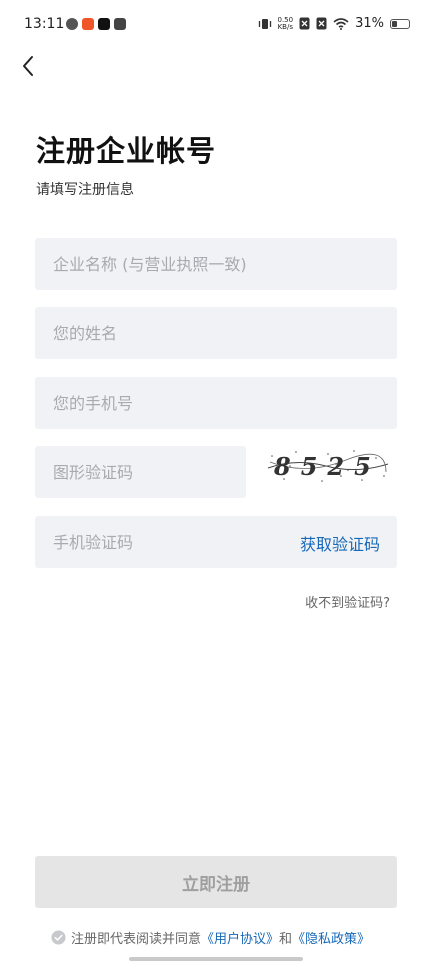 The height and width of the screenshot is (964, 432). Describe the element at coordinates (394, 23) in the screenshot. I see `battery-level` at that location.